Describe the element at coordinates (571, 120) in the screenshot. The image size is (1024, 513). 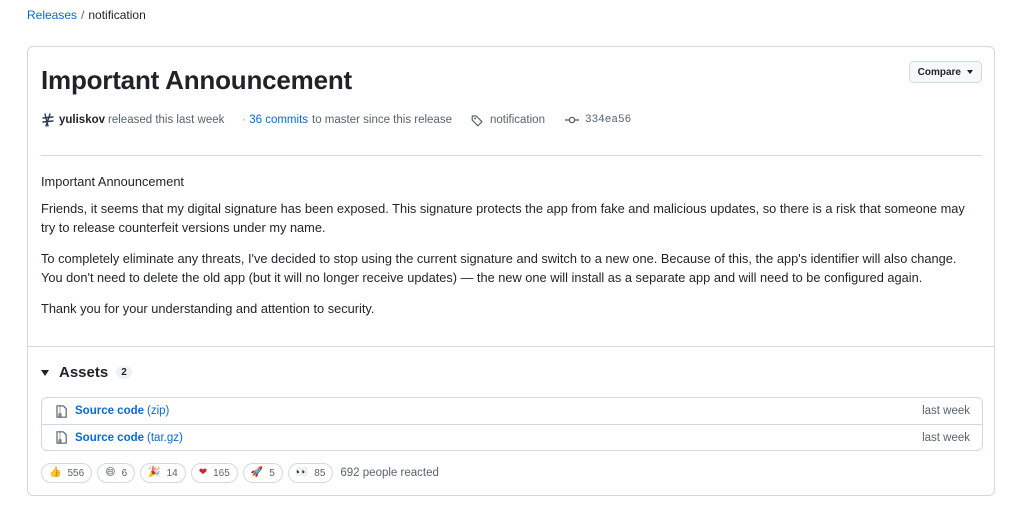
I see `commit-icon` at that location.